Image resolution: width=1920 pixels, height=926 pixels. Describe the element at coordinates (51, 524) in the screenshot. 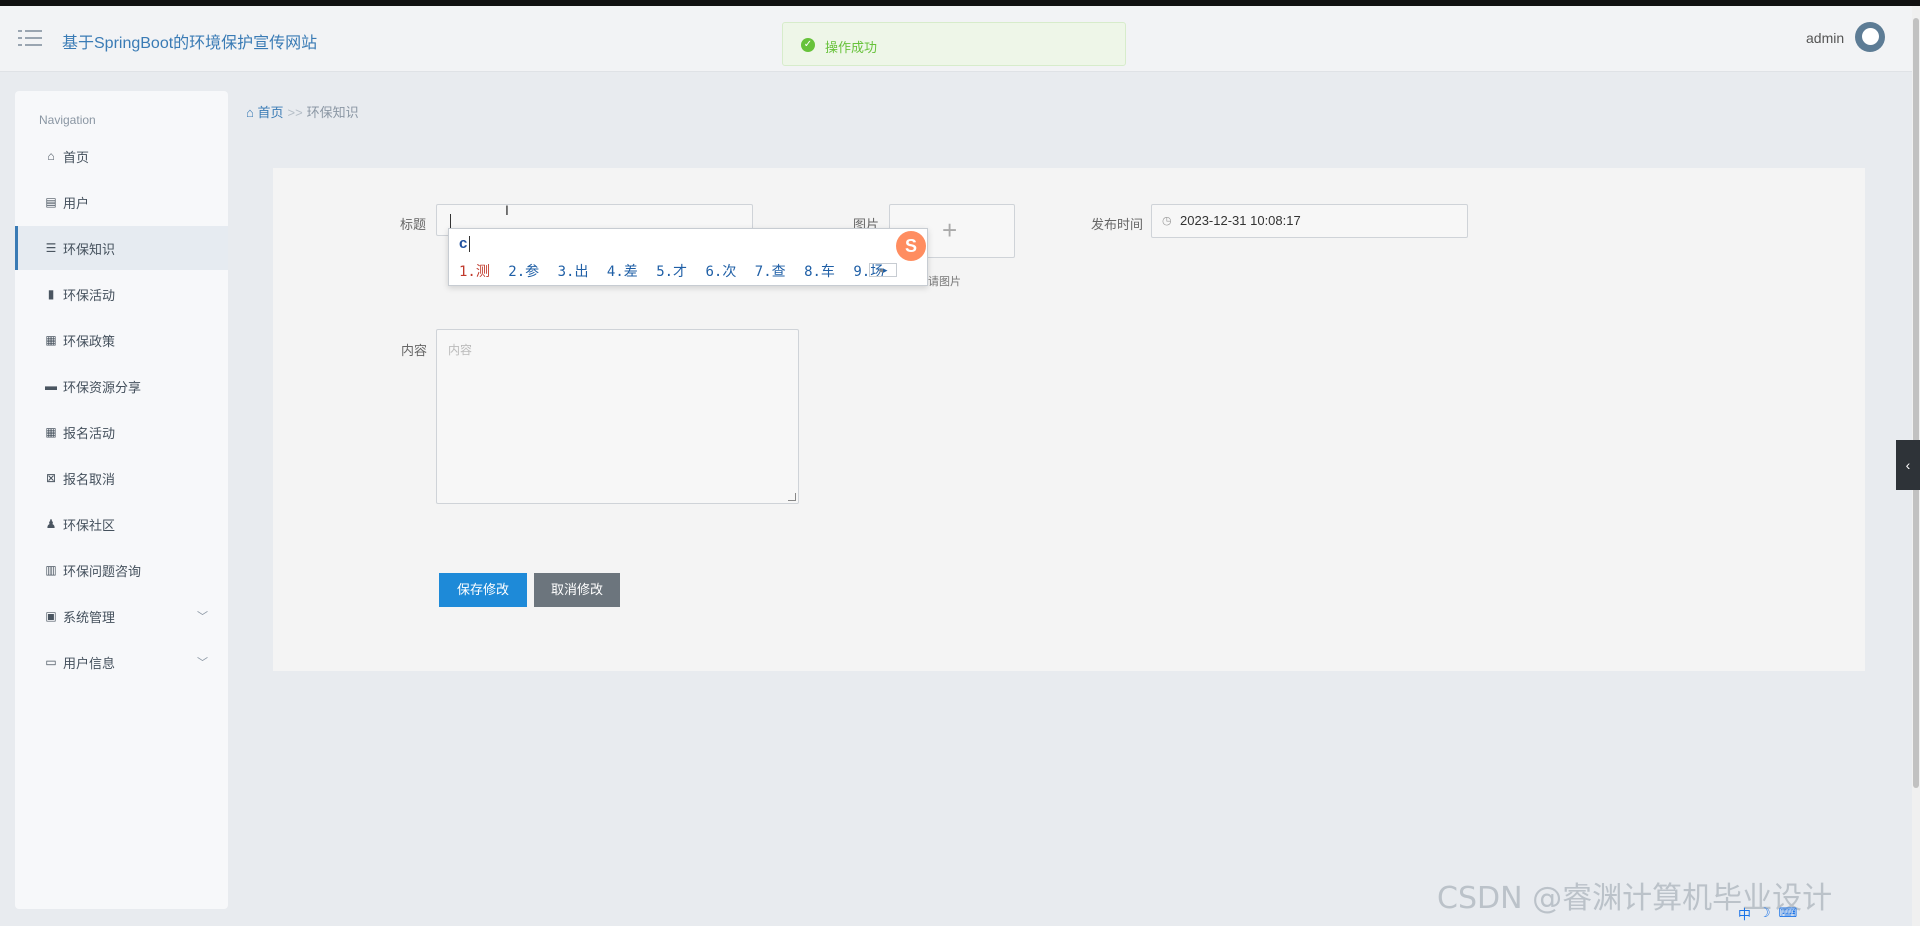

I see `user-icon: ♟` at that location.